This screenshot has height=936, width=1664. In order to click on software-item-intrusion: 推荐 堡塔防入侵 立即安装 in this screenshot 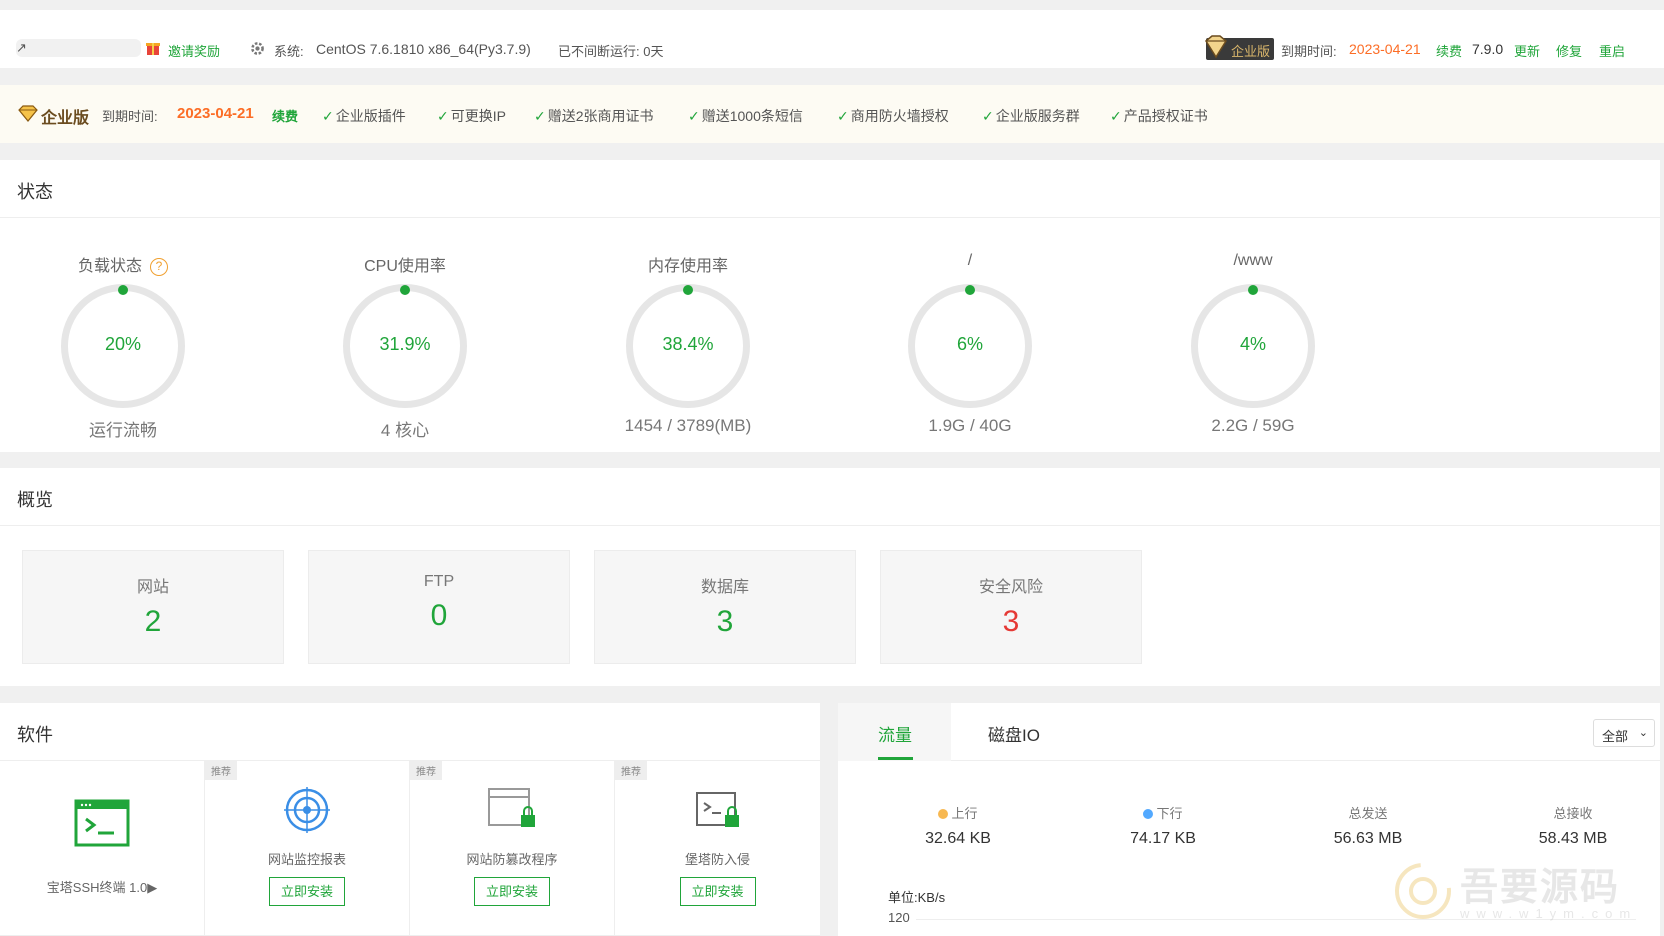, I will do `click(717, 848)`.